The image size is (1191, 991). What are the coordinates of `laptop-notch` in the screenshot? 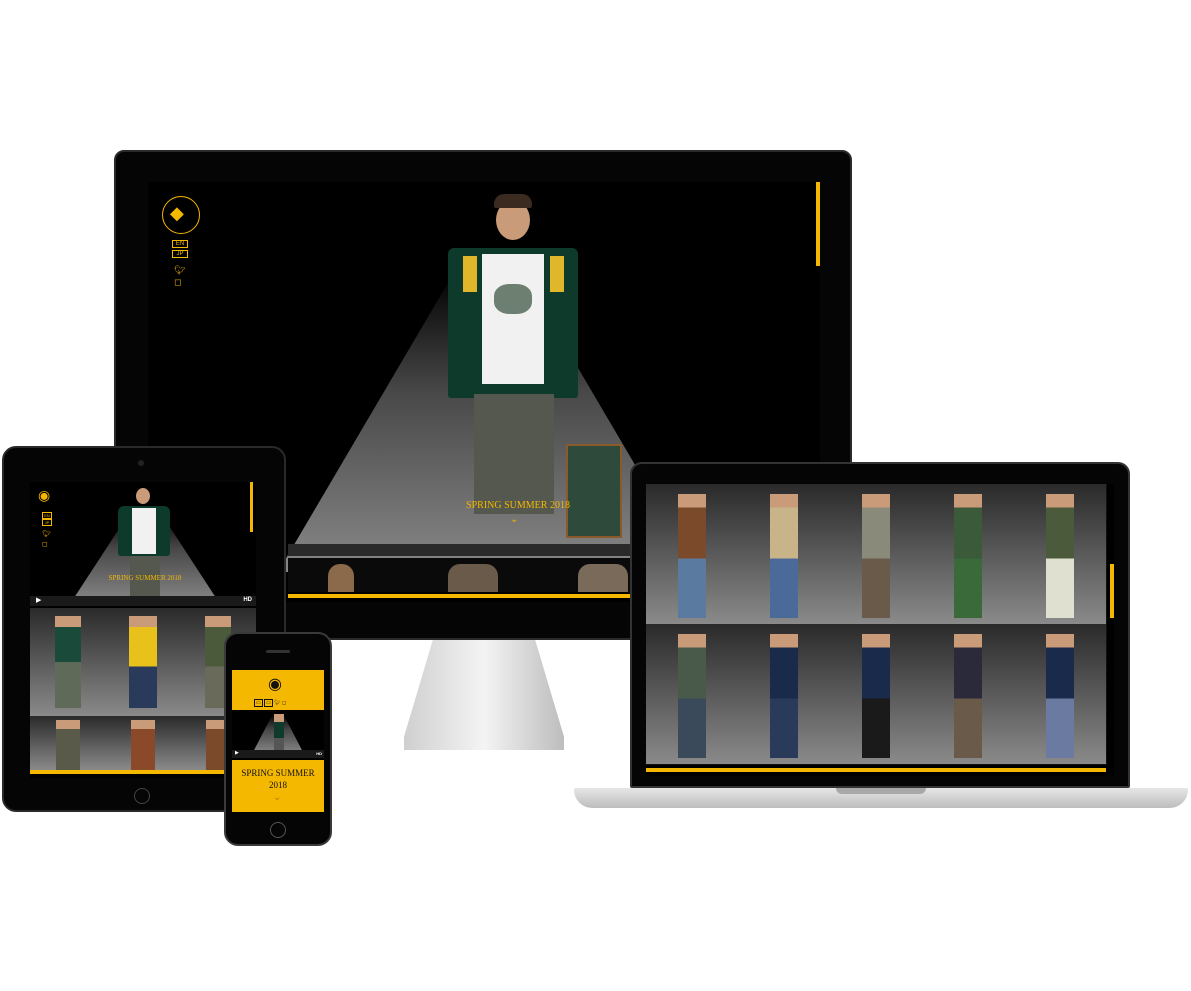 It's located at (881, 791).